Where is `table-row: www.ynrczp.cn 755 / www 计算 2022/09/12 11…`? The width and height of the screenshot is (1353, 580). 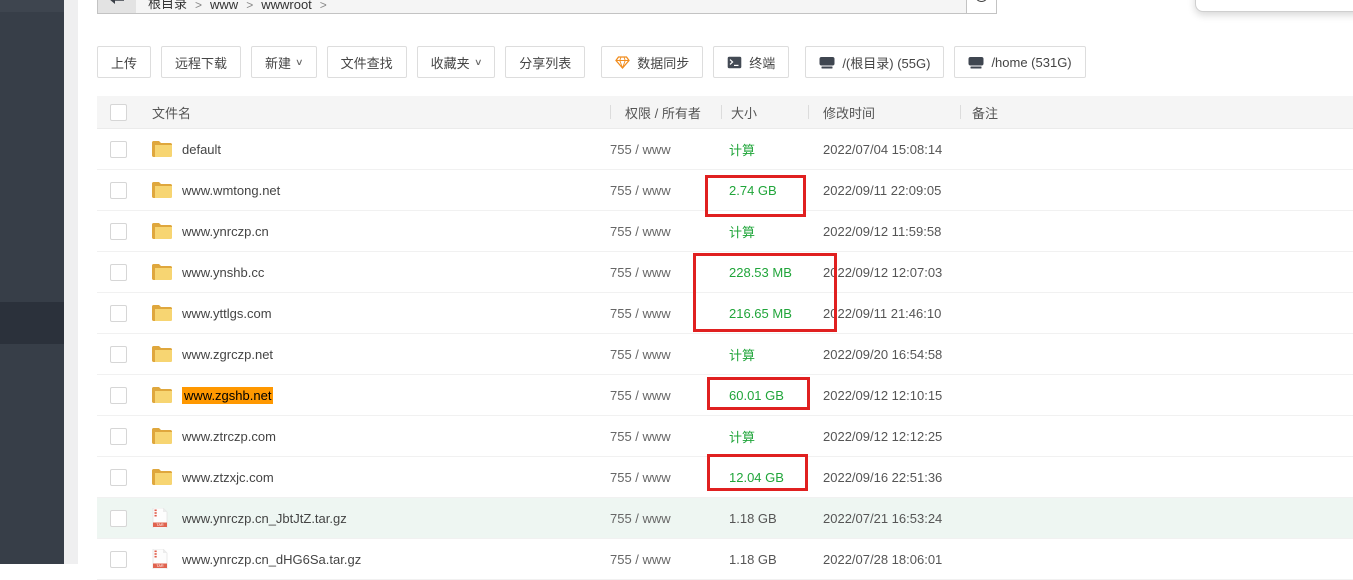
table-row: www.ynrczp.cn 755 / www 计算 2022/09/12 11… is located at coordinates (725, 231).